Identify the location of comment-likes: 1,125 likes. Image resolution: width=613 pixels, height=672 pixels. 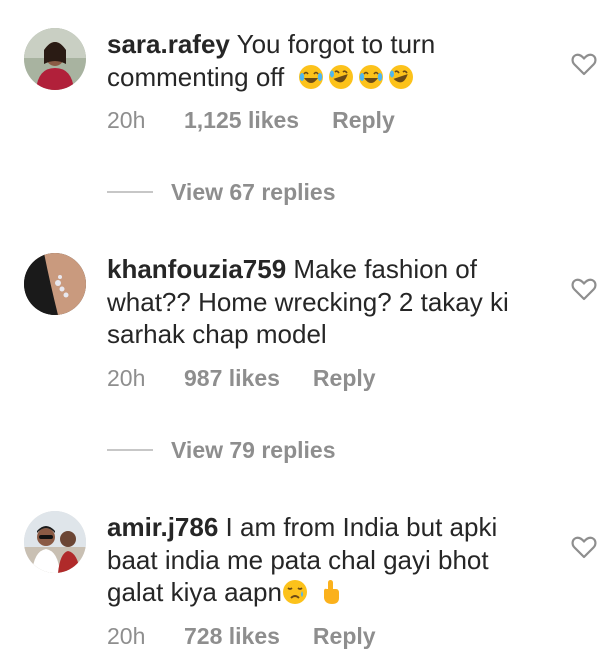
(241, 120).